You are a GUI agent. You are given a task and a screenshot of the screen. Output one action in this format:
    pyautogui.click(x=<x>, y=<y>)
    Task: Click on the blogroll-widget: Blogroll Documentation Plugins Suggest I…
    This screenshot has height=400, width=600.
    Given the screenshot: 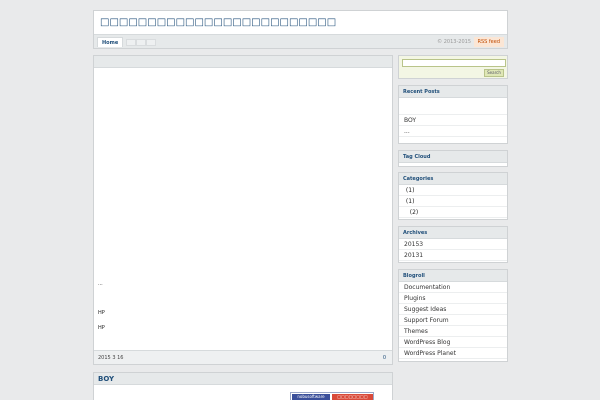 What is the action you would take?
    pyautogui.click(x=453, y=315)
    